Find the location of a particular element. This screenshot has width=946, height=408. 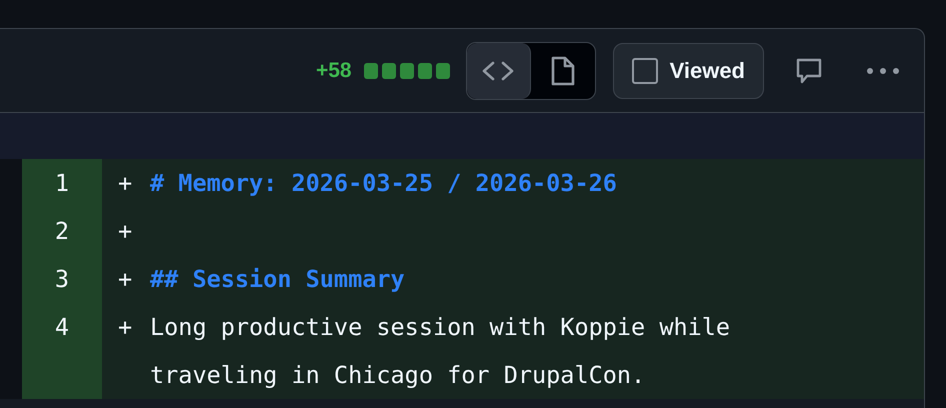

line-number: 4 is located at coordinates (62, 327).